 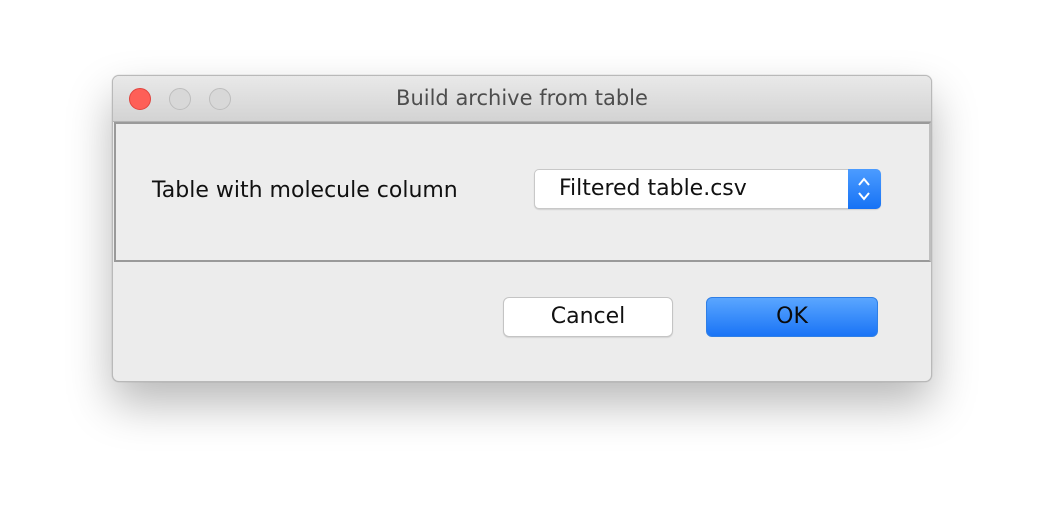 I want to click on table-select: Filtered table.csv, so click(x=707, y=189).